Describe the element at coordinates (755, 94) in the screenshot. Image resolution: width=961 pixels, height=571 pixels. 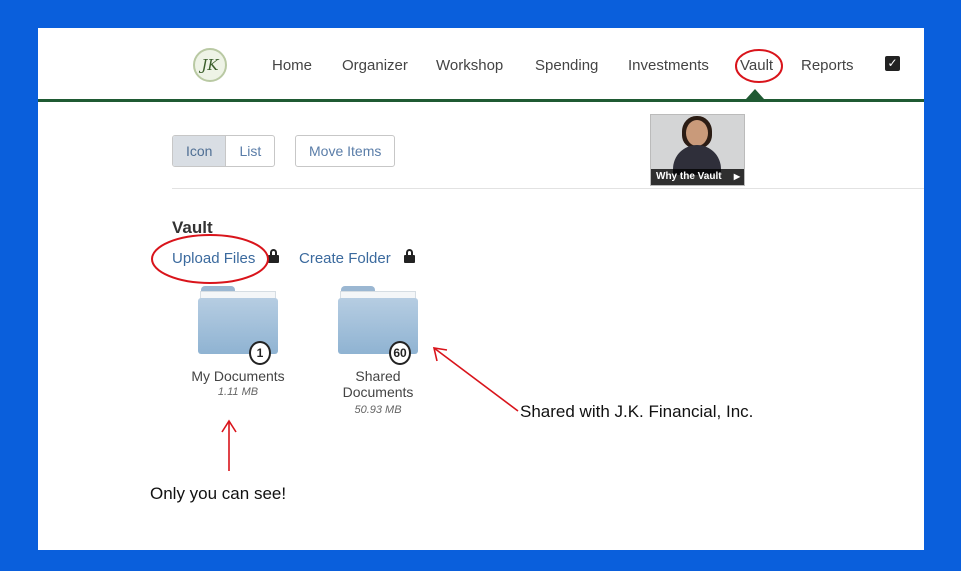
I see `active-nav-caret` at that location.